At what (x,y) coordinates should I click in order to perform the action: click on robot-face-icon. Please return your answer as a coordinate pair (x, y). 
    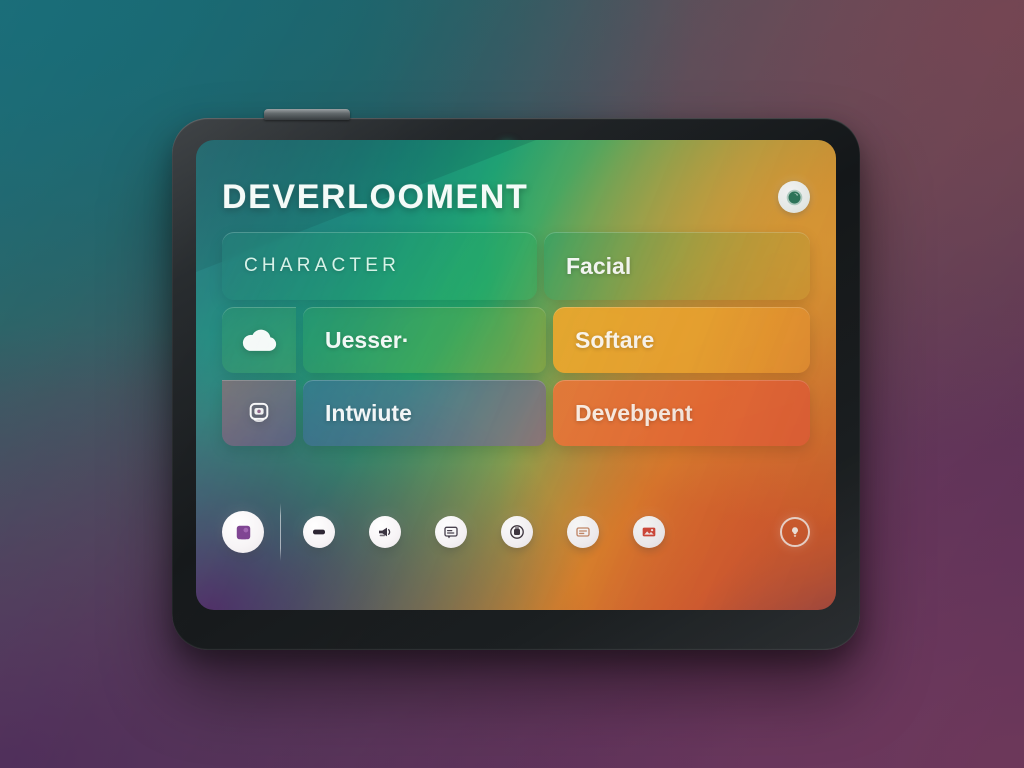
    Looking at the image, I should click on (259, 412).